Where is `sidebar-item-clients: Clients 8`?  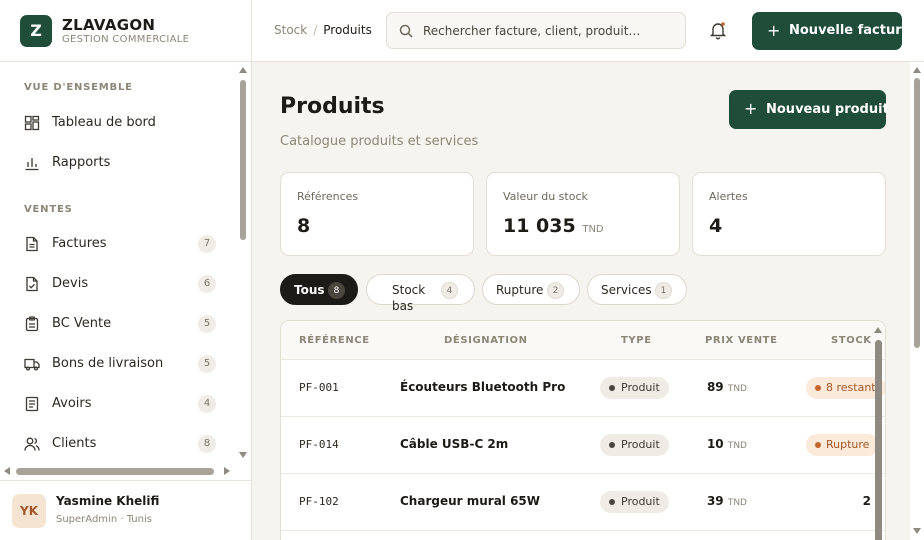
sidebar-item-clients: Clients 8 is located at coordinates (118, 444).